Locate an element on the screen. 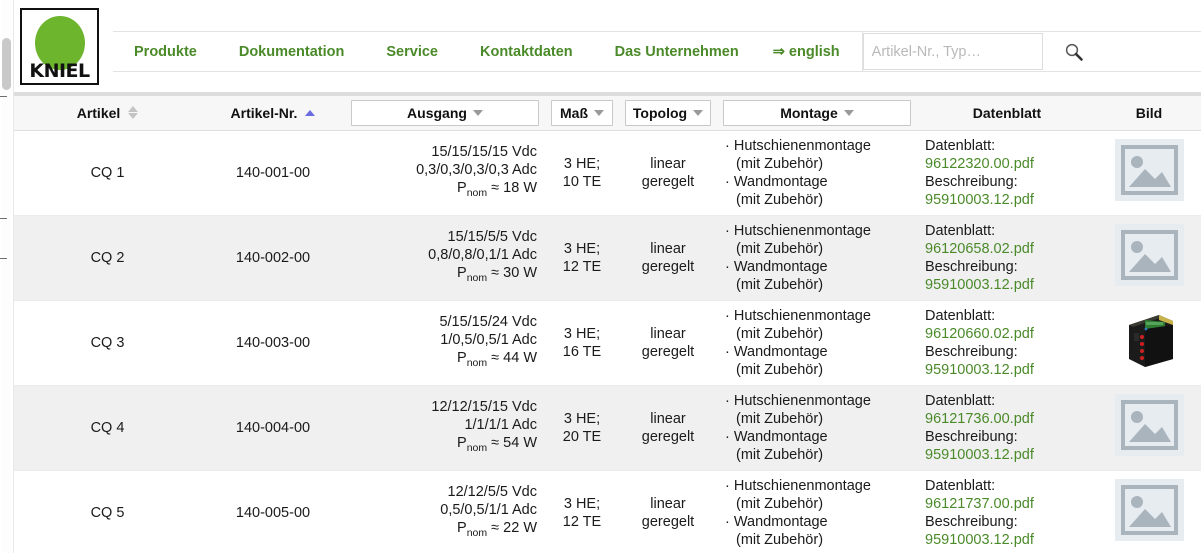 The height and width of the screenshot is (553, 1201). filter-select-topologie: Topolog is located at coordinates (668, 112).